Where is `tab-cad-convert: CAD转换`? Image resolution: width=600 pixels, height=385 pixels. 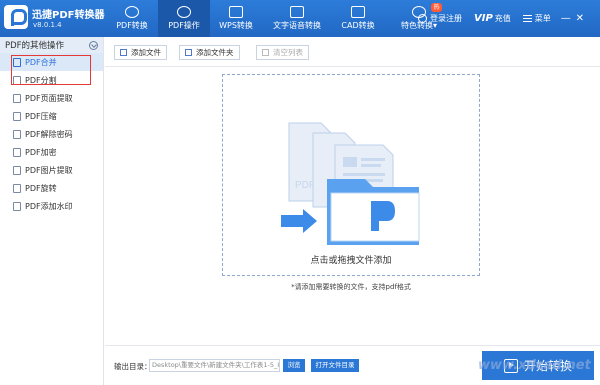 tab-cad-convert: CAD转换 is located at coordinates (358, 18).